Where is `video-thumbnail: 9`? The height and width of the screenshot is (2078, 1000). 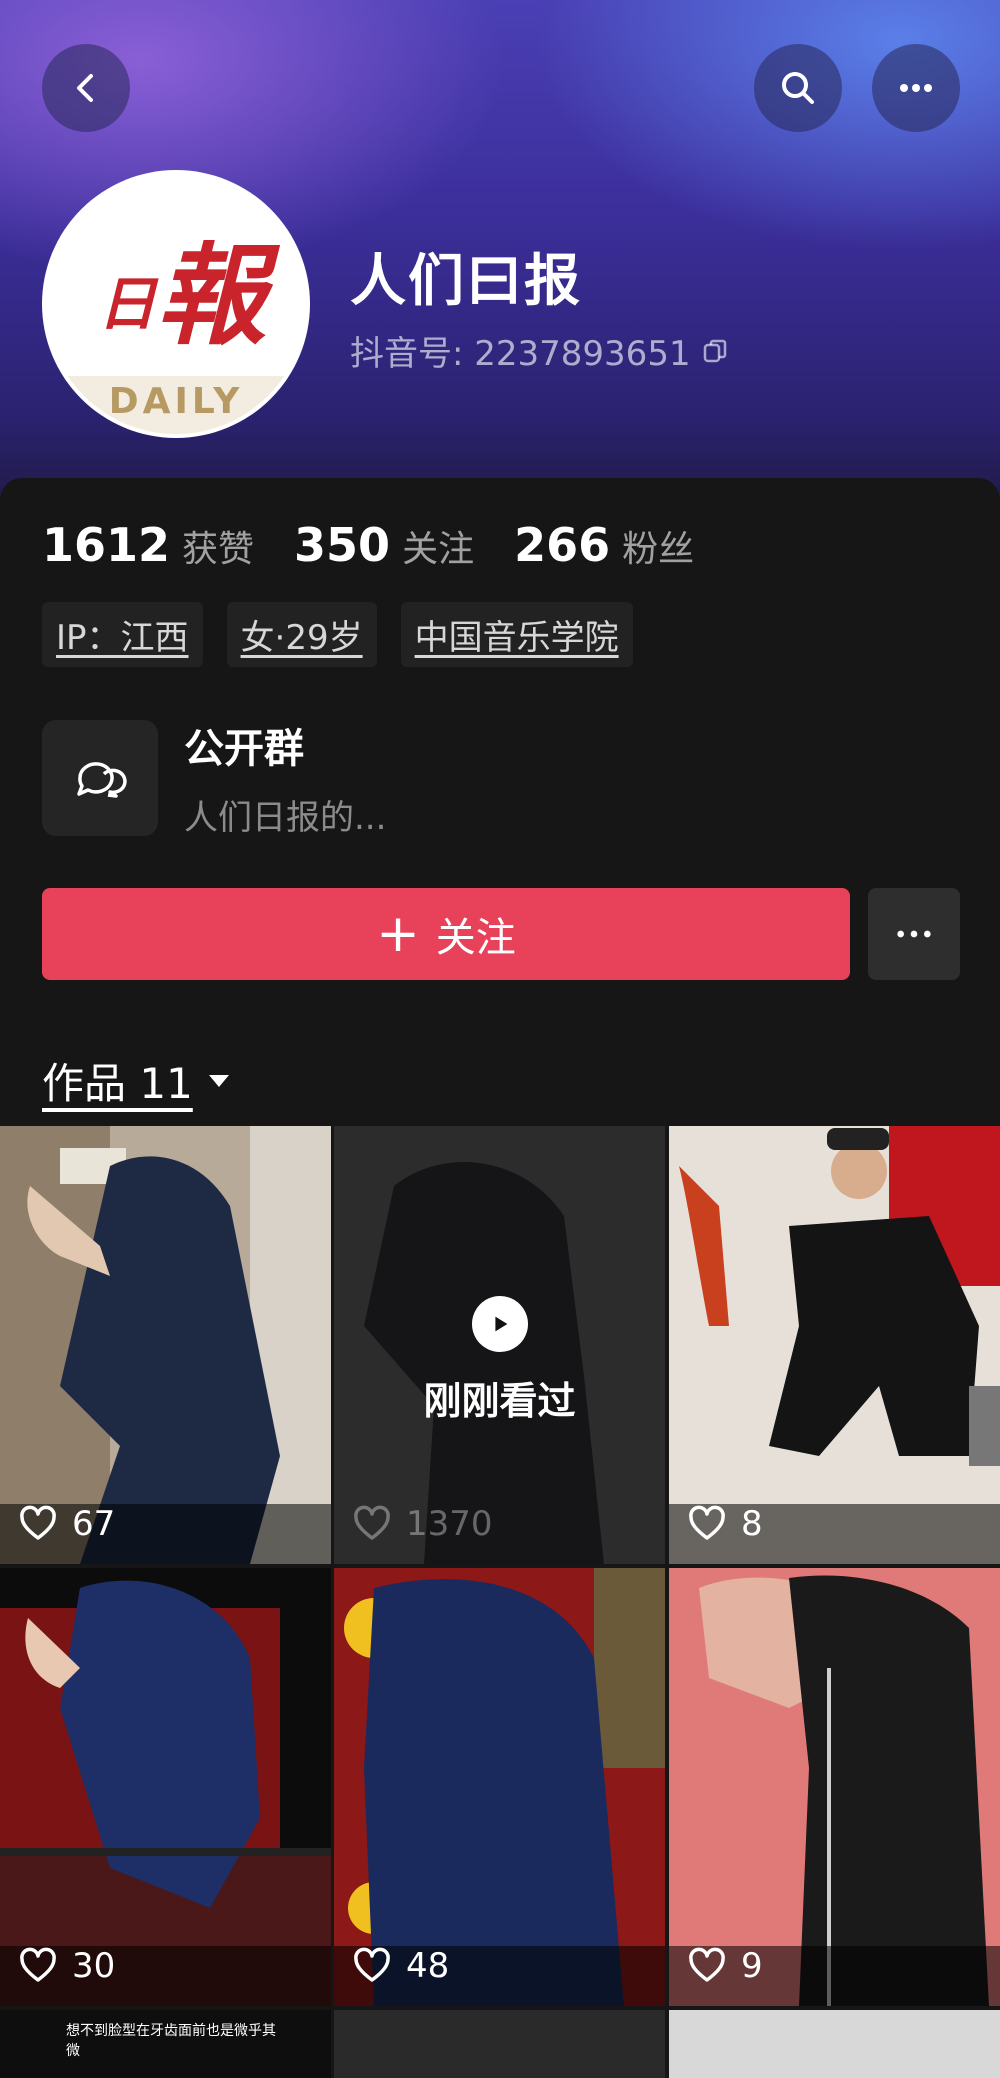
video-thumbnail: 9 is located at coordinates (834, 1787).